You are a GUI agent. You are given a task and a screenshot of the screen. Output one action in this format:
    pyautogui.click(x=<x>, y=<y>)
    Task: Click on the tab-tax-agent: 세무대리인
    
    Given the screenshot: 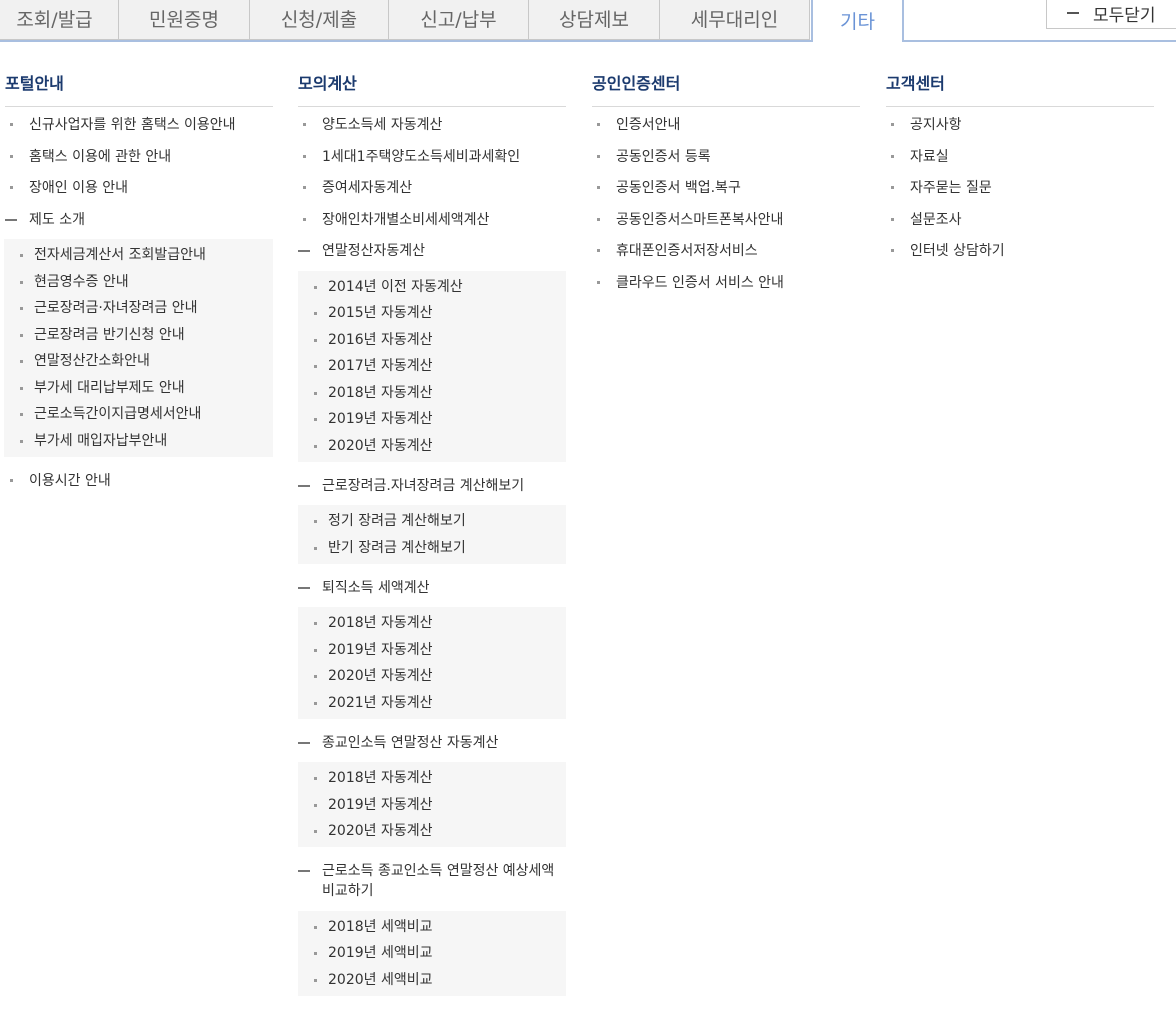 What is the action you would take?
    pyautogui.click(x=734, y=20)
    